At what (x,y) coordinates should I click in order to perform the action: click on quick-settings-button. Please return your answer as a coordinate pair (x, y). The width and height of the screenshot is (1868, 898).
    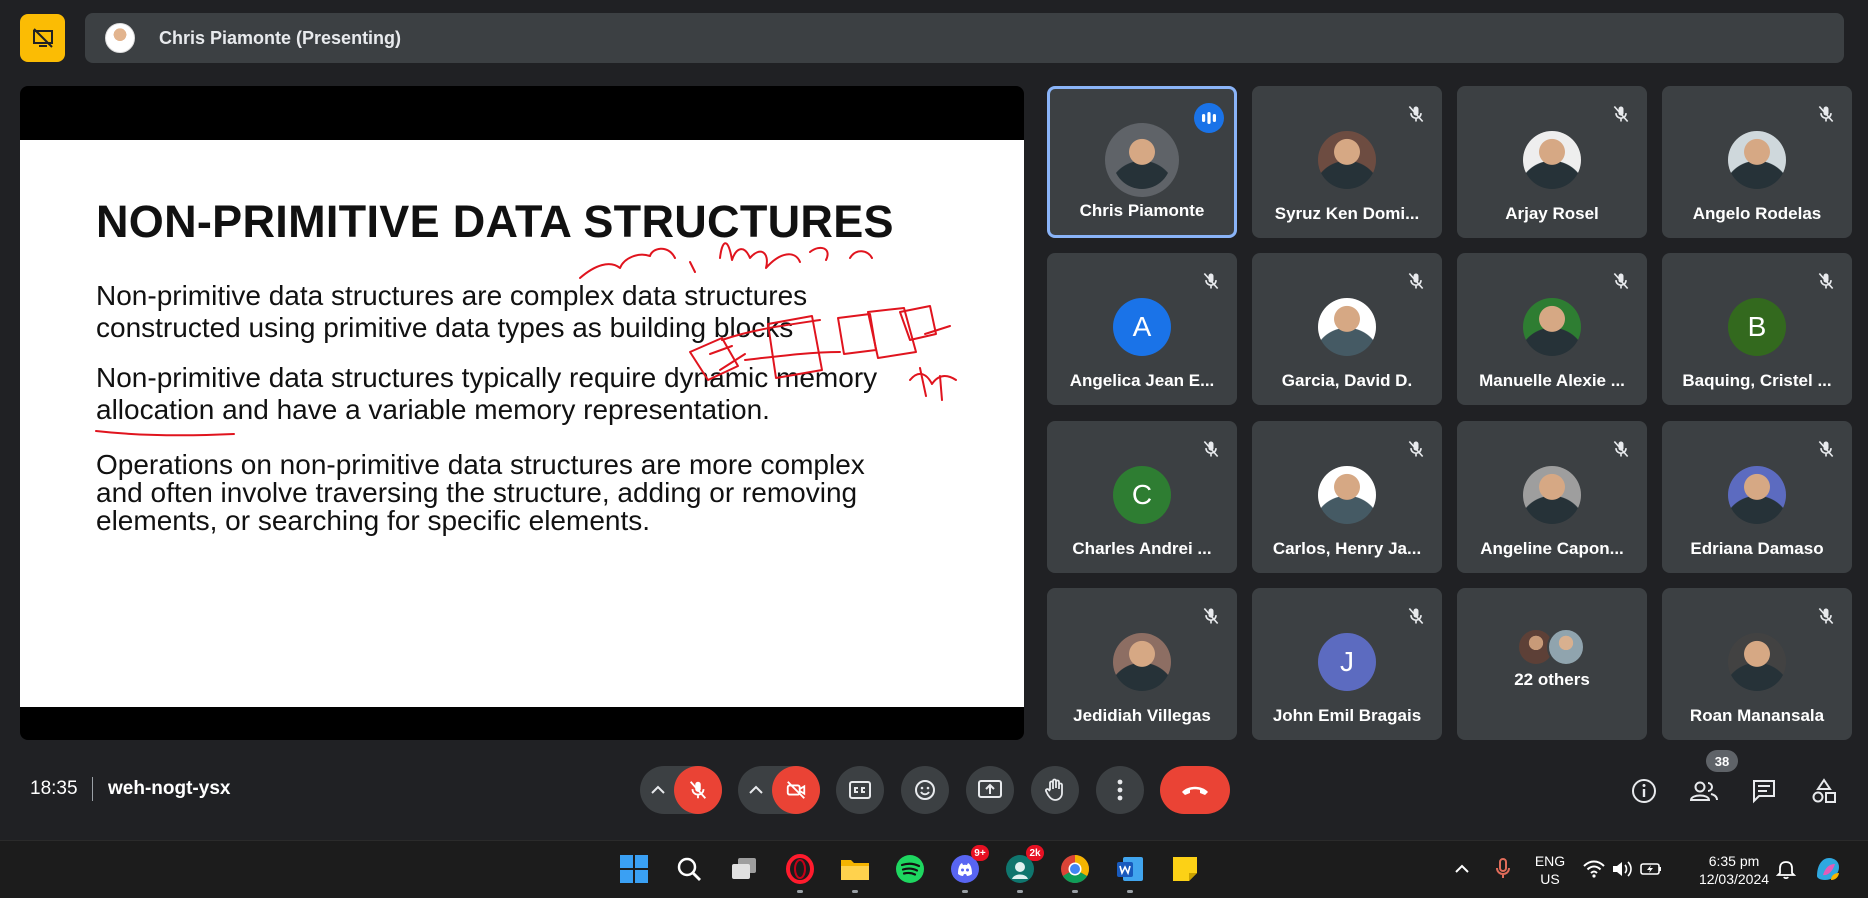
    Looking at the image, I should click on (1623, 869).